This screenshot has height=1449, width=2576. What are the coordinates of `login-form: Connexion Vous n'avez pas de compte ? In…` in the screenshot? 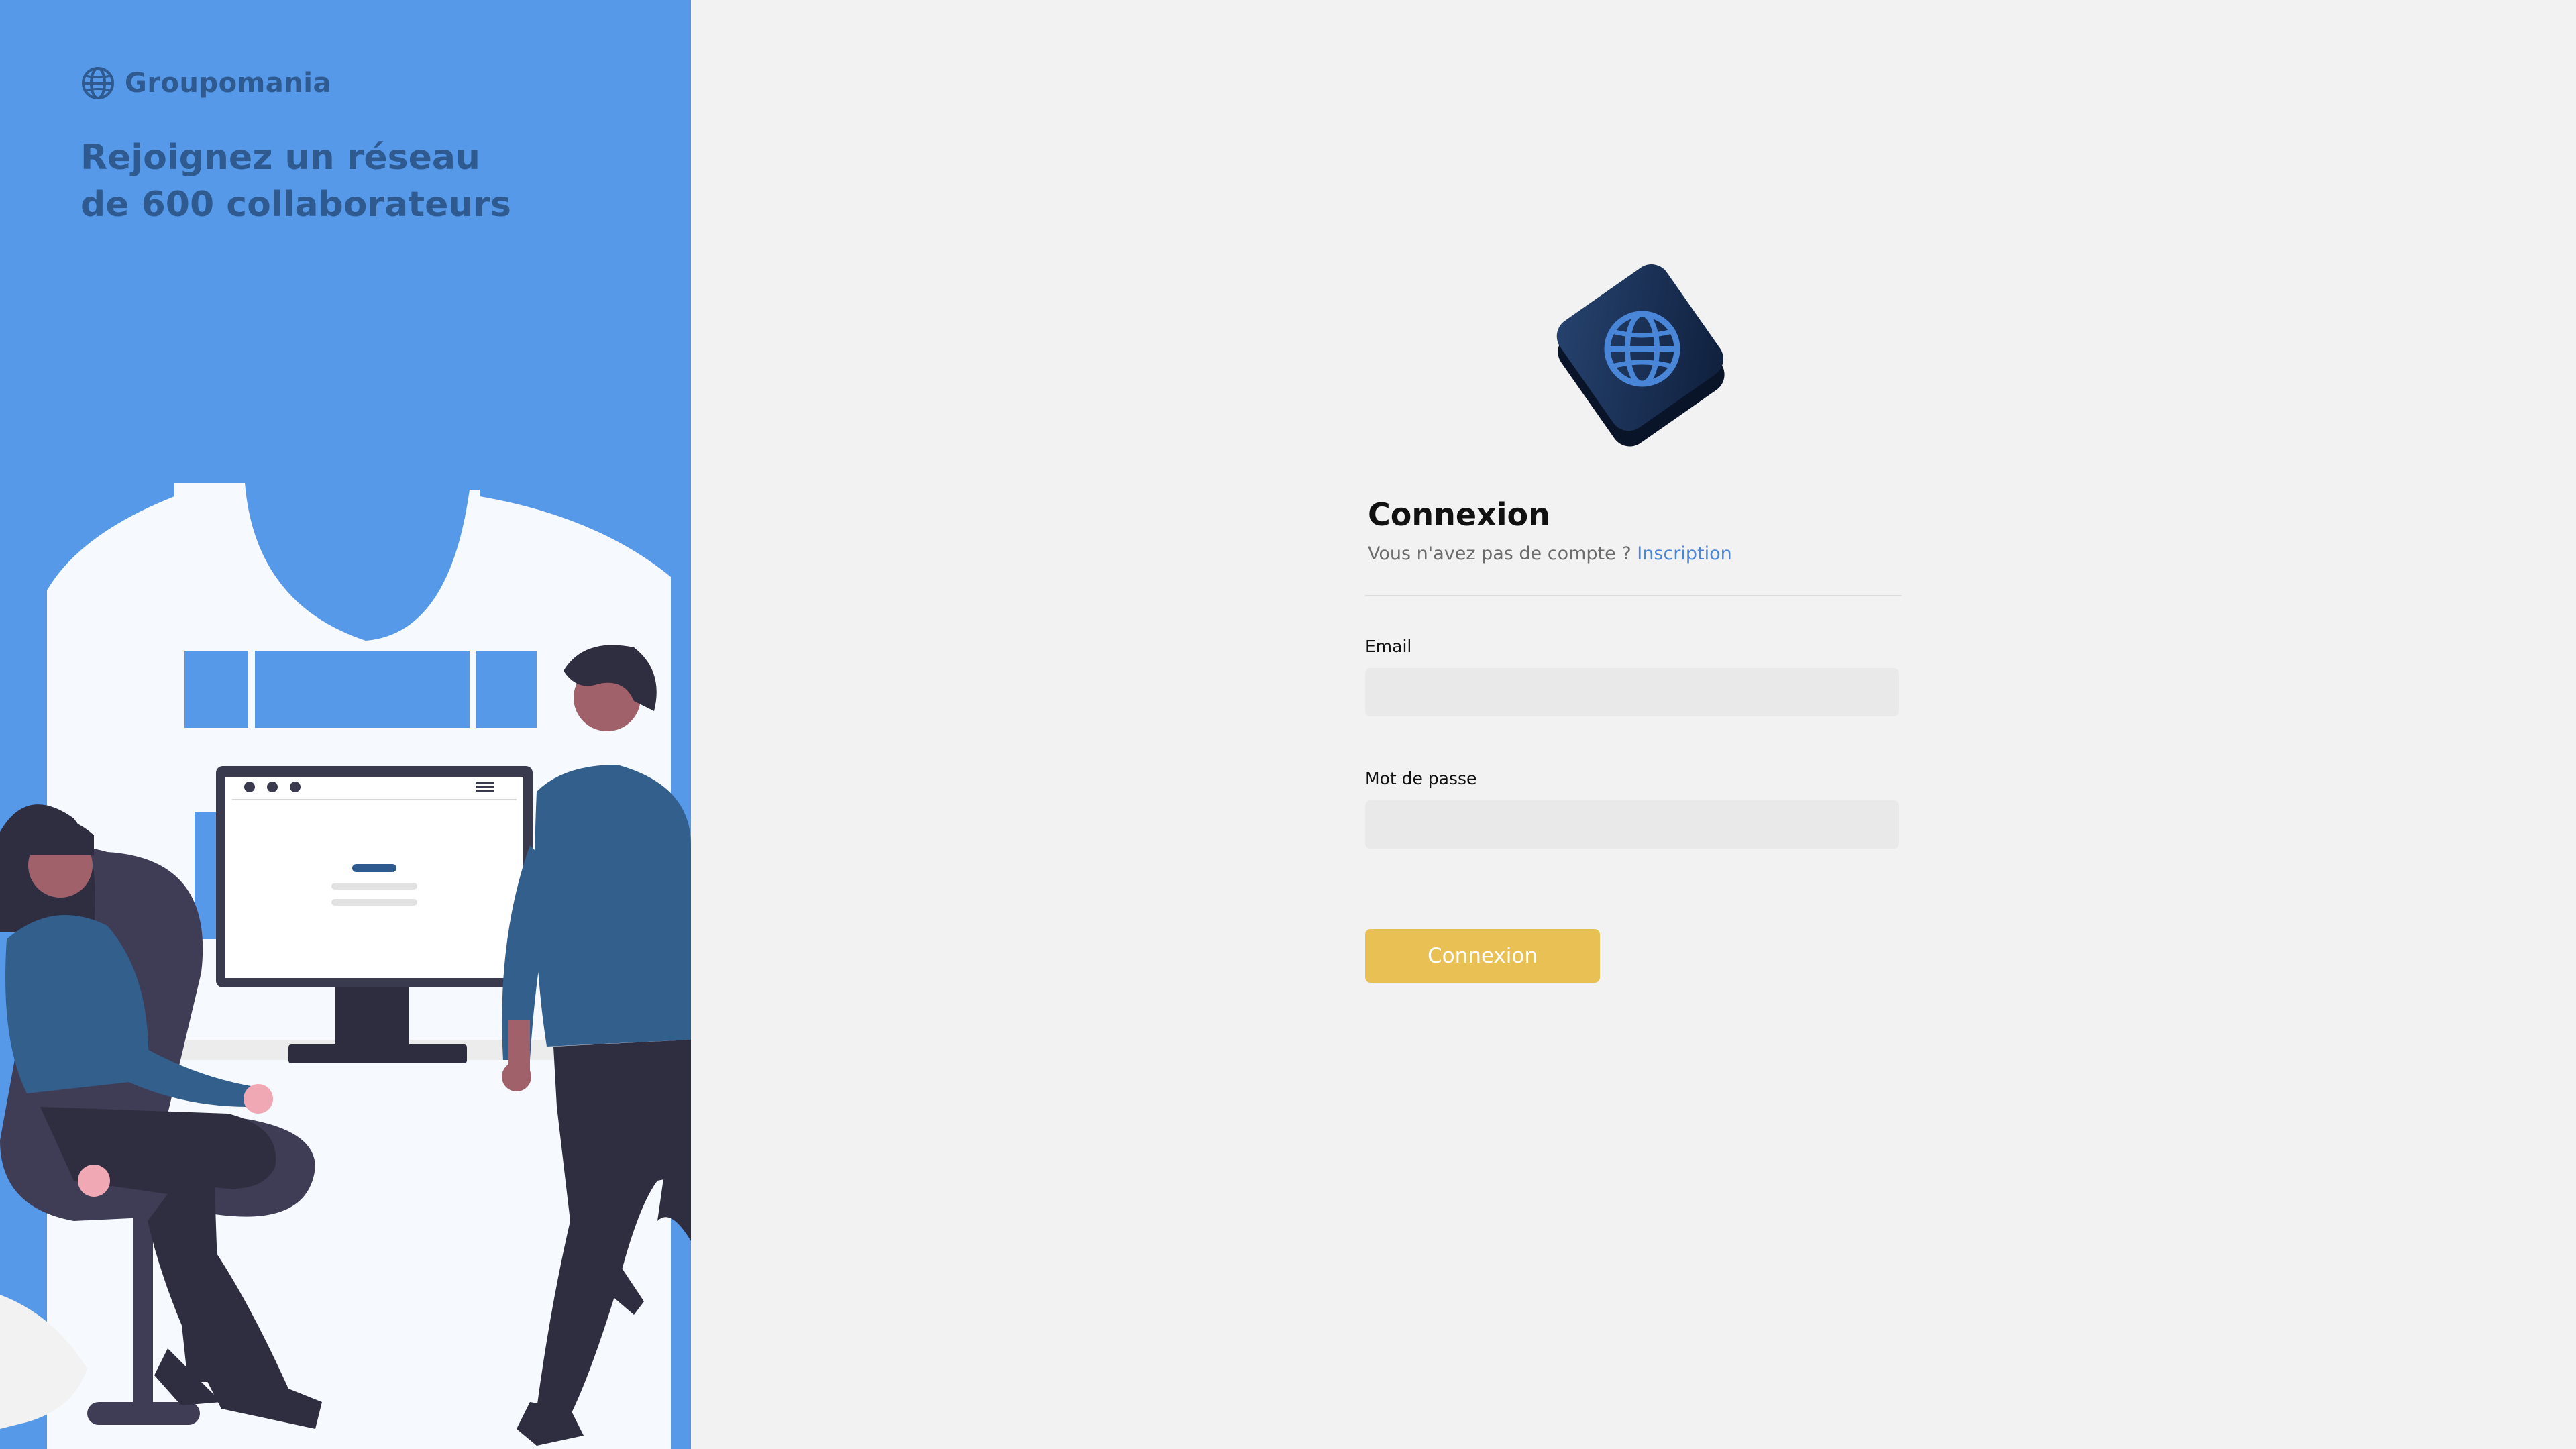 It's located at (1633, 739).